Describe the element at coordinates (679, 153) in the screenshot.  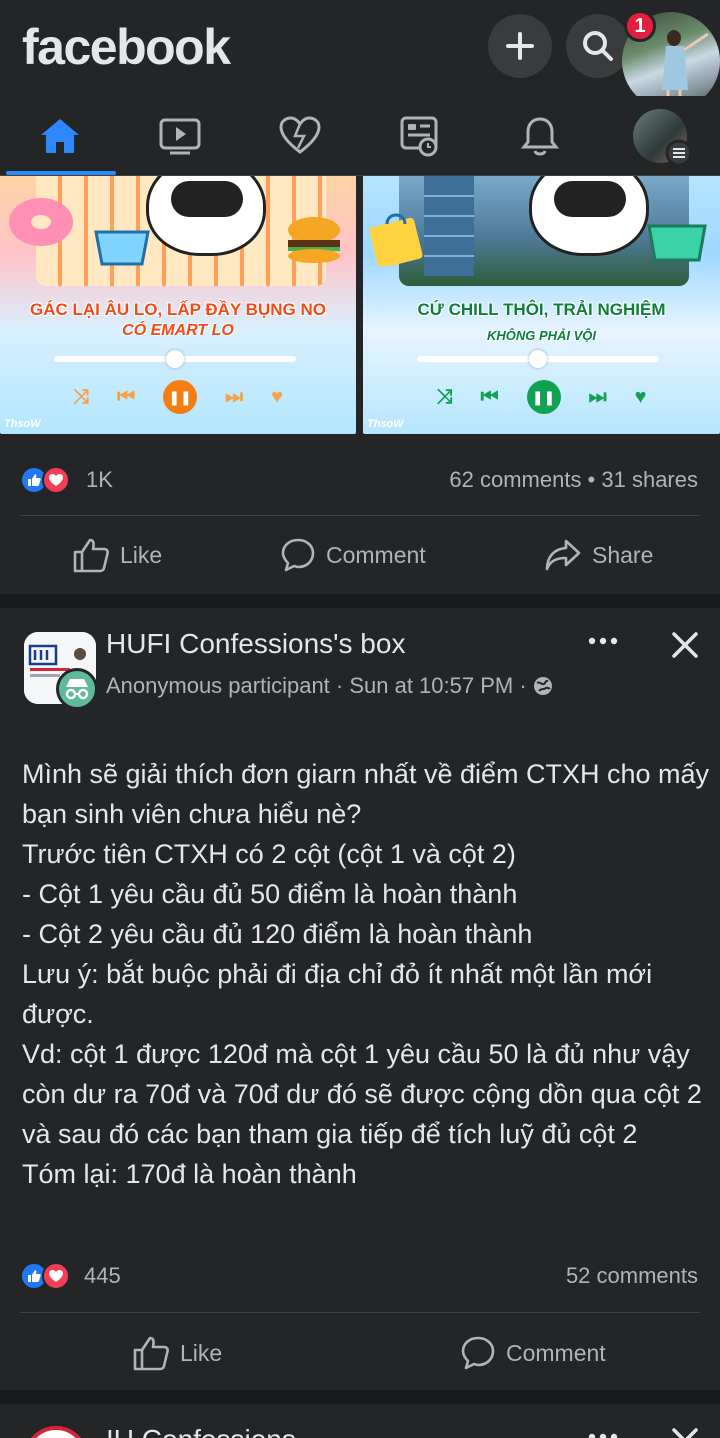
I see `menu-icon` at that location.